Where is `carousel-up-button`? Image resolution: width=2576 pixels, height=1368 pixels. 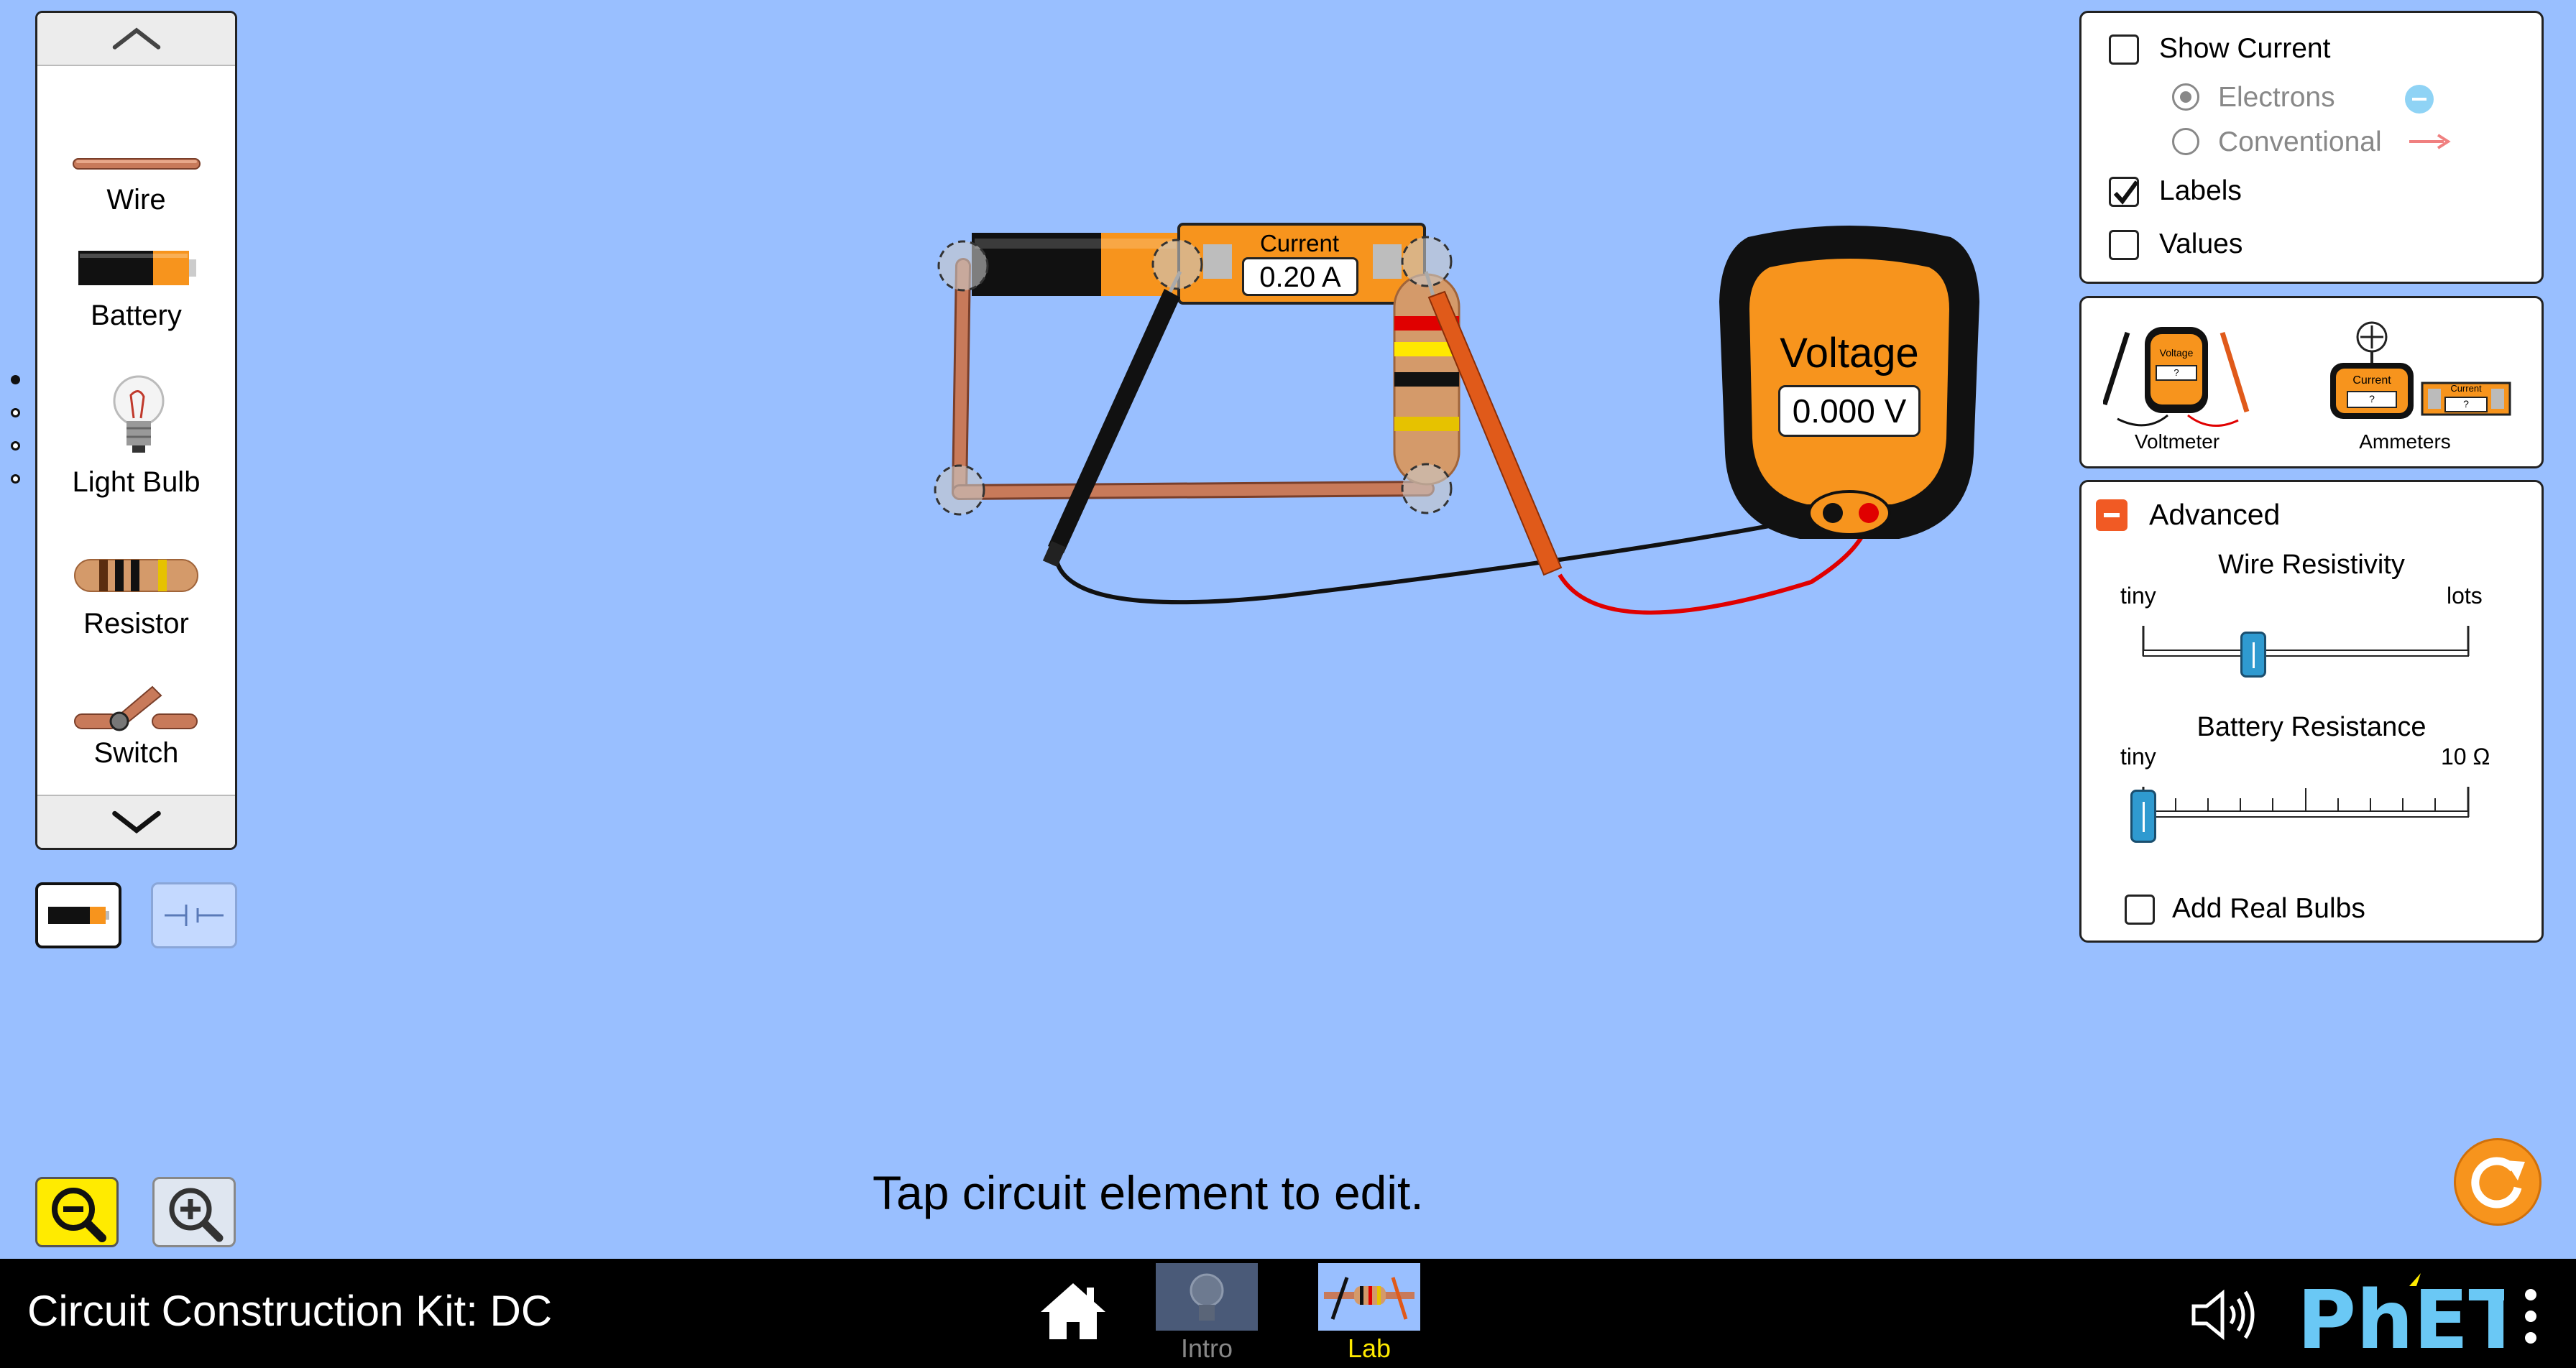
carousel-up-button is located at coordinates (136, 39).